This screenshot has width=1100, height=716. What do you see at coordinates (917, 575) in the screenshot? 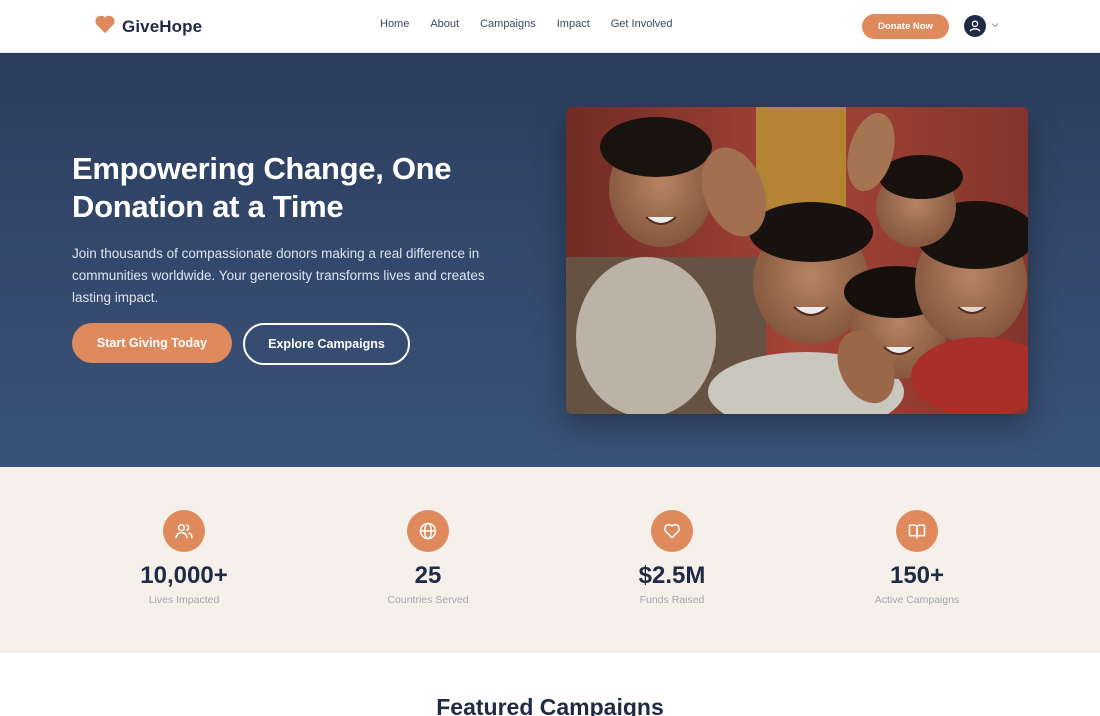
I see `stat-value: 150+` at bounding box center [917, 575].